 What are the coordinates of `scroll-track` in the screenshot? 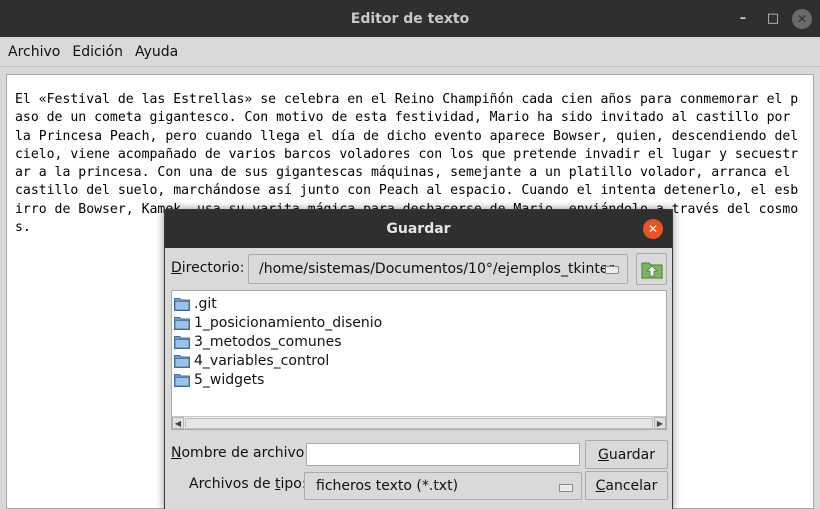 It's located at (419, 423).